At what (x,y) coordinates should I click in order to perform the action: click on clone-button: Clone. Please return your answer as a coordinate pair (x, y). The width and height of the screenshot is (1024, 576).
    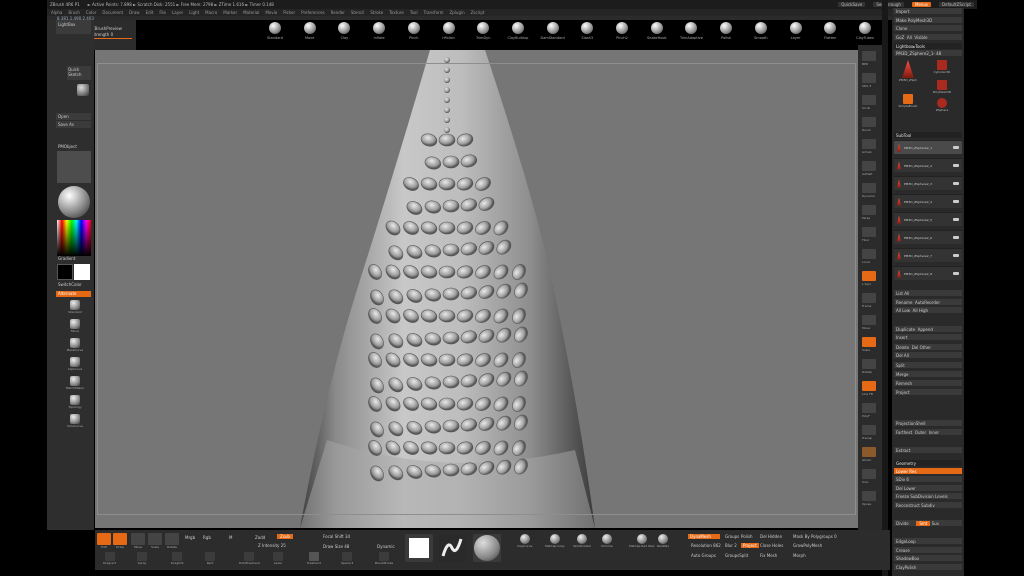
    Looking at the image, I should click on (928, 28).